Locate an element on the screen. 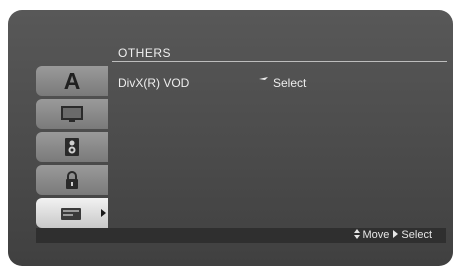 The width and height of the screenshot is (461, 269). menu-item-value-text: Select is located at coordinates (290, 83).